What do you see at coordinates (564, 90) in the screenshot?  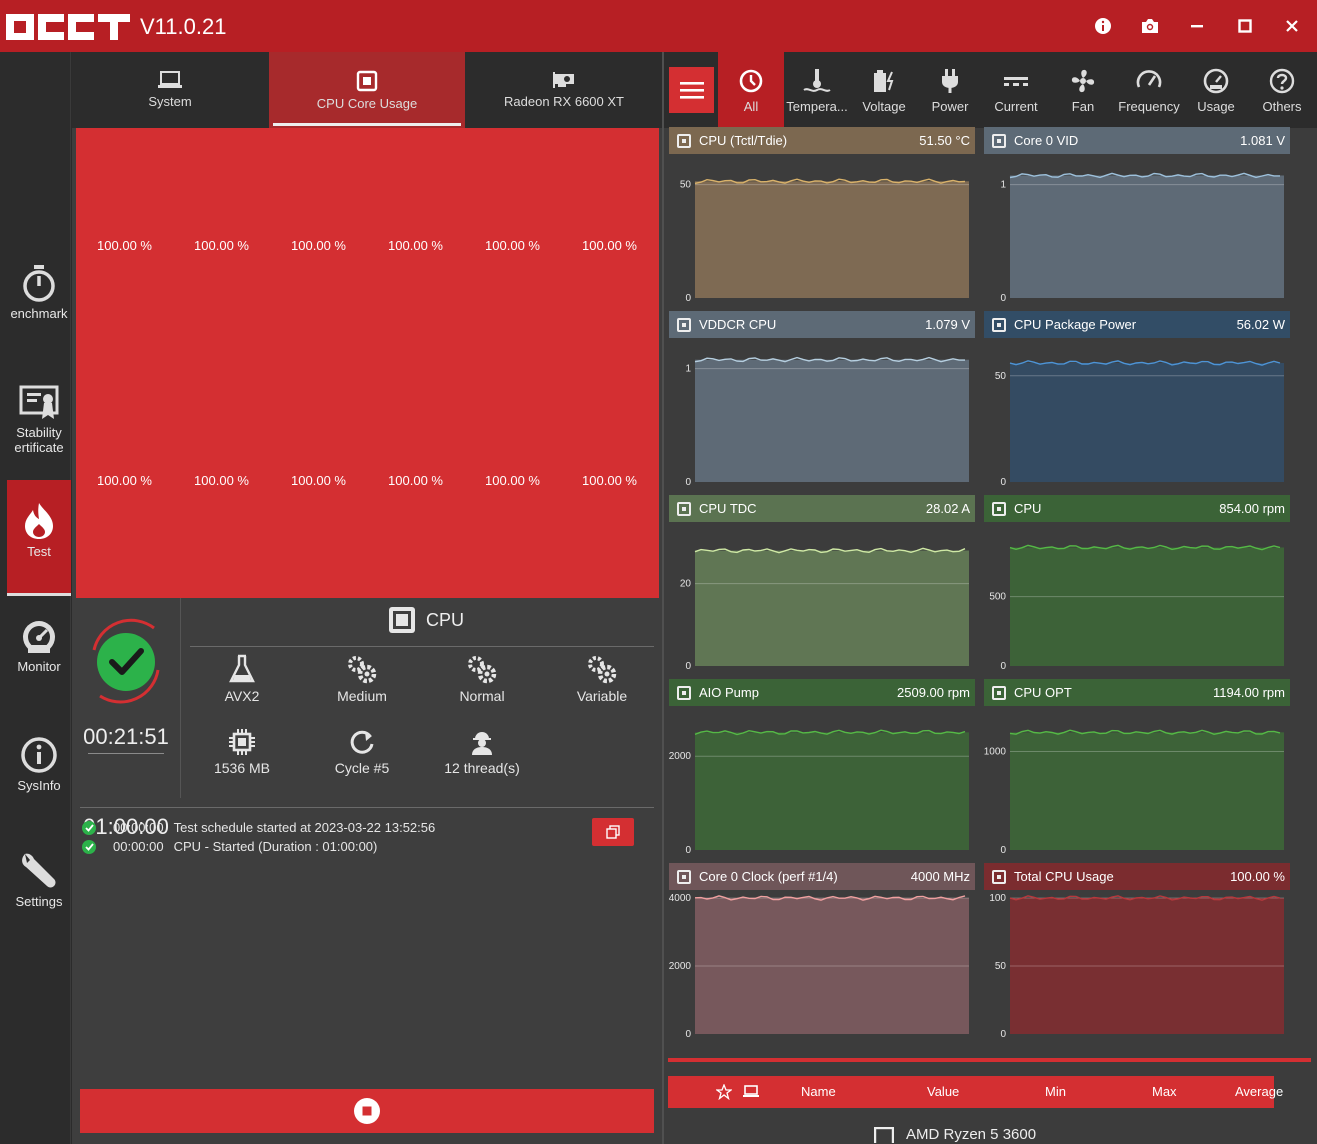 I see `tab-gpu: Radeon RX 6600 XT` at bounding box center [564, 90].